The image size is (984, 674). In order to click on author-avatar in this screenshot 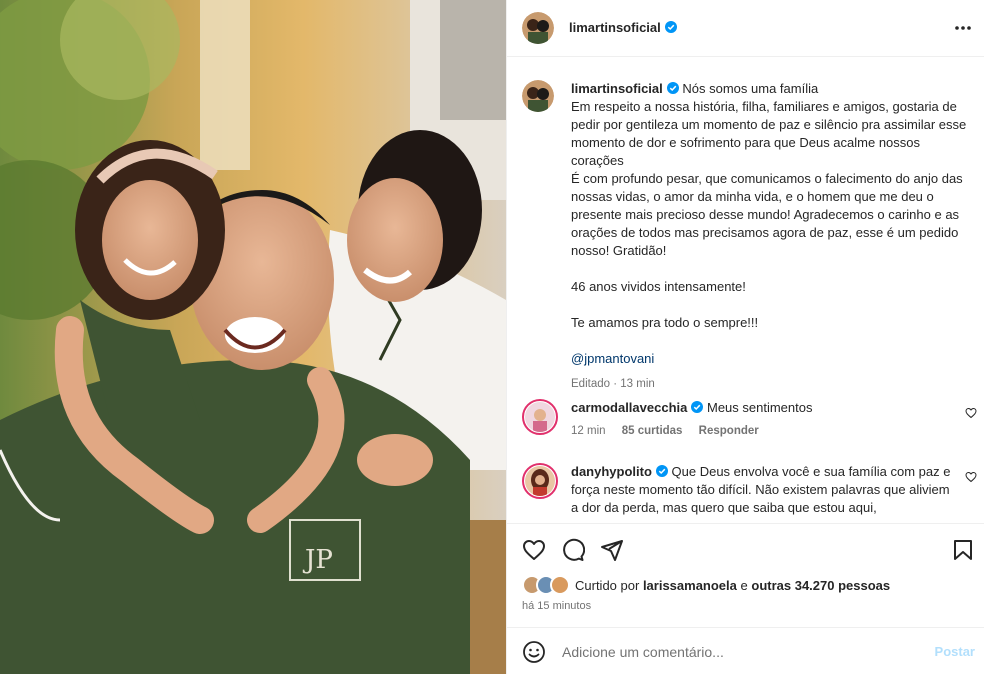, I will do `click(538, 28)`.